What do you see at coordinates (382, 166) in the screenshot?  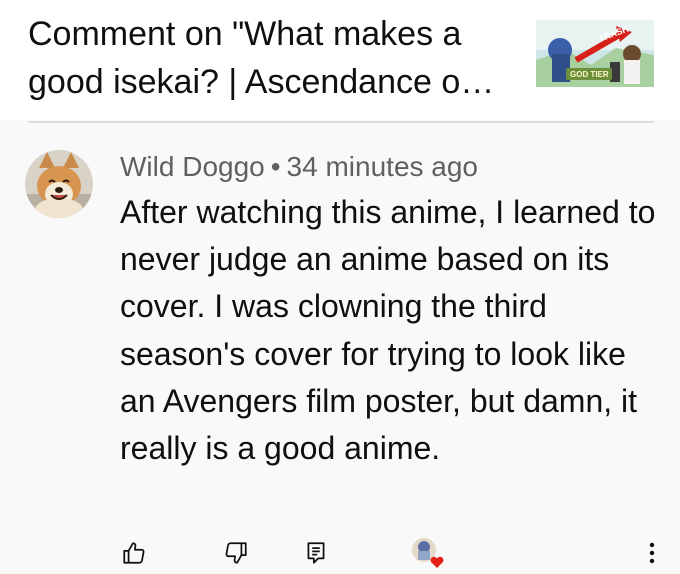 I see `comment-timestamp: 34 minutes ago` at bounding box center [382, 166].